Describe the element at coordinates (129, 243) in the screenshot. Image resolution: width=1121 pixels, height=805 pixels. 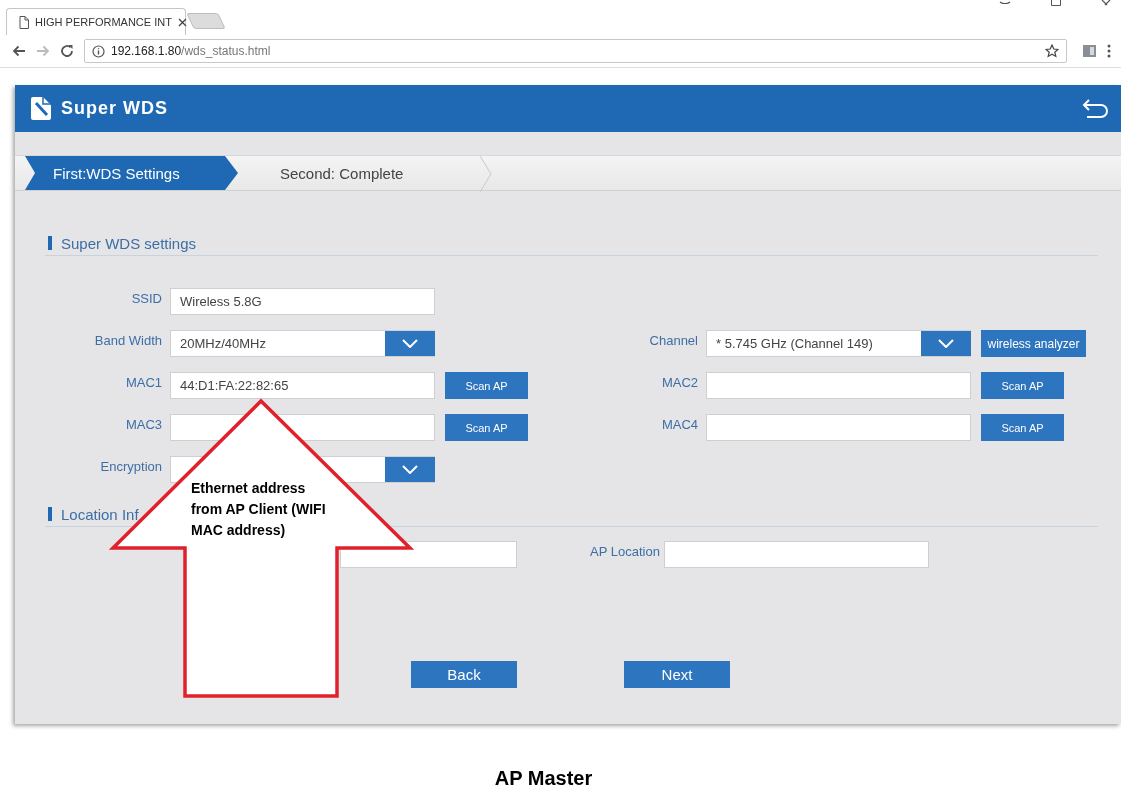
I see `section-title: Super WDS settings` at that location.